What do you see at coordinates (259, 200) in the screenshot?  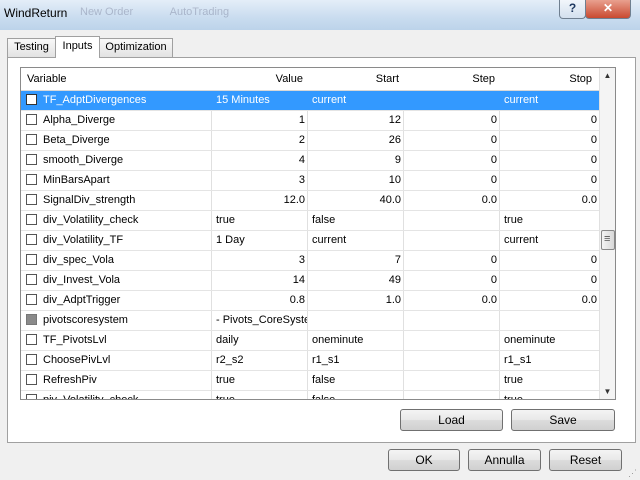 I see `value-cell: 12.0` at bounding box center [259, 200].